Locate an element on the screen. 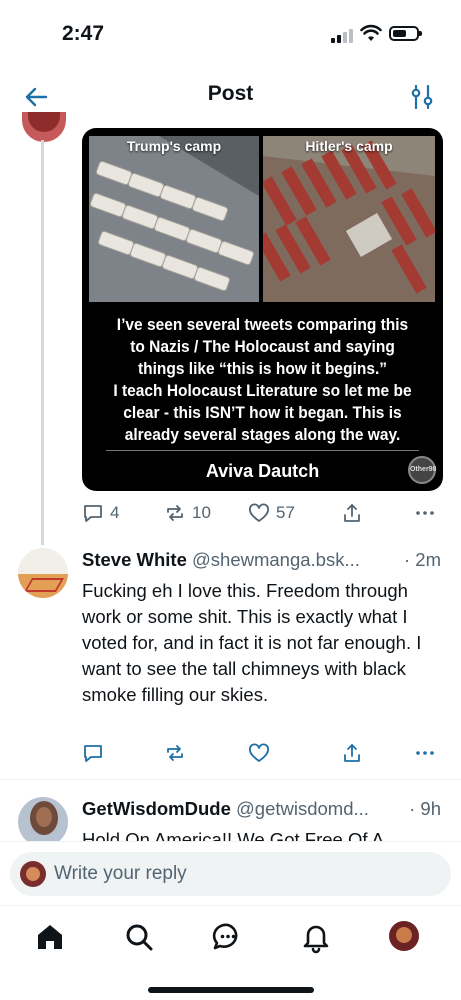  tent-camp-photo: Trump's camp is located at coordinates (174, 219).